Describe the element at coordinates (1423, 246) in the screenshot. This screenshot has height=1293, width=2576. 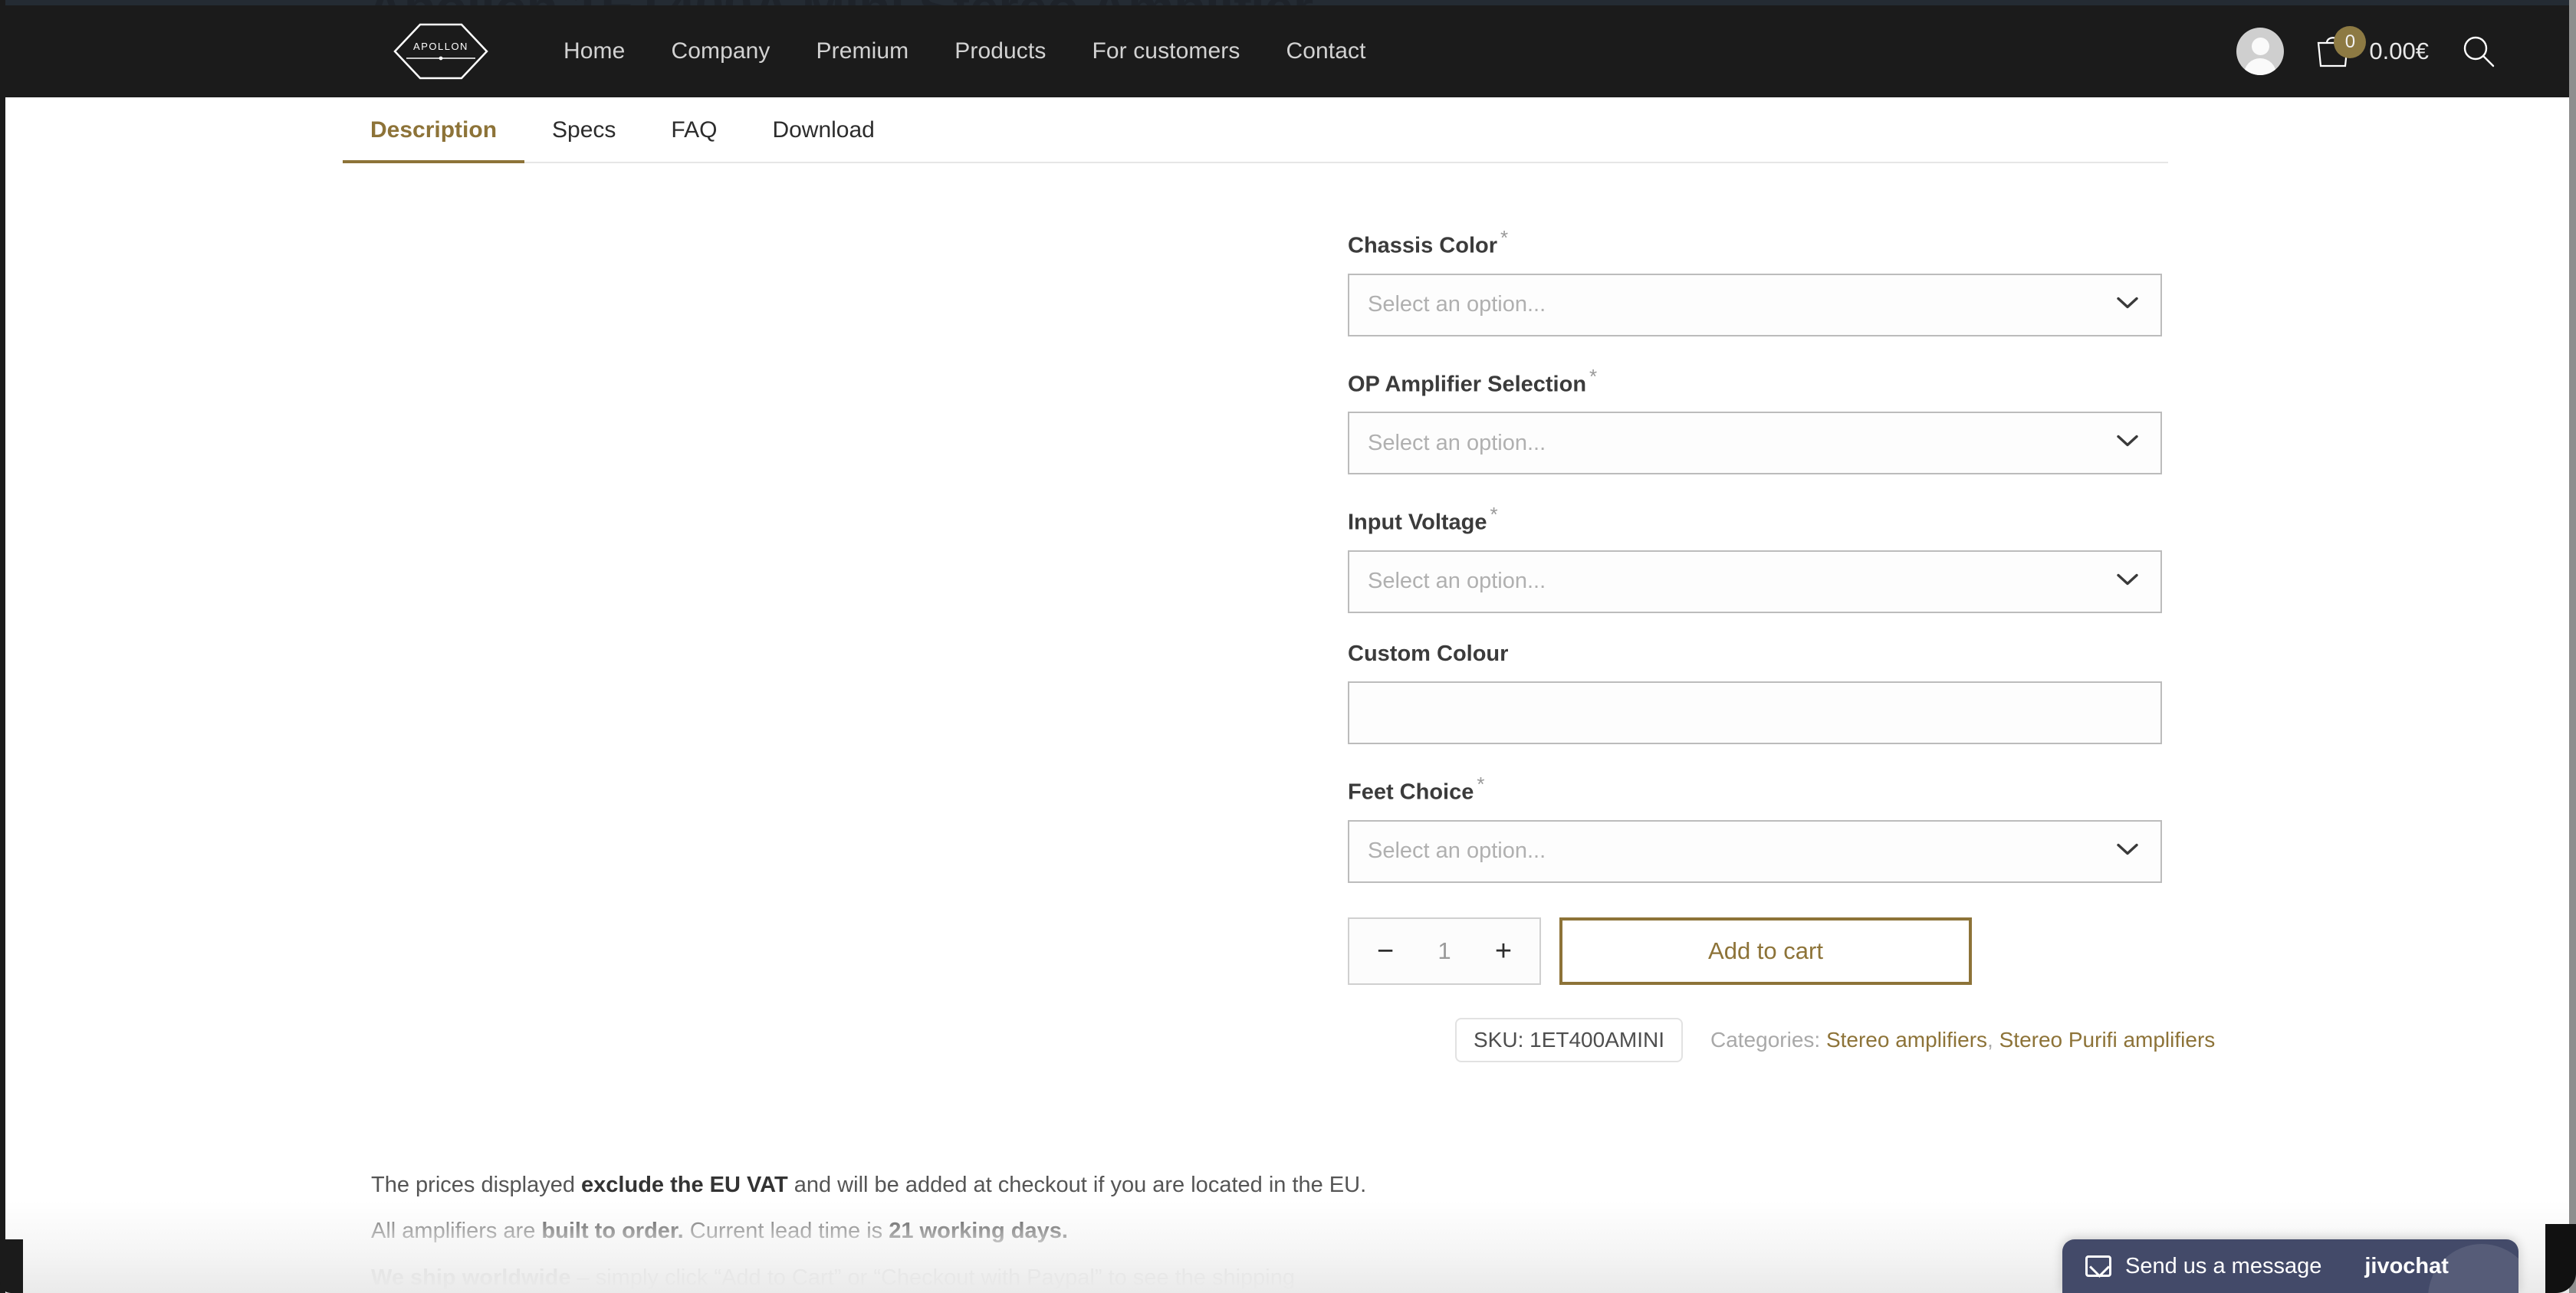
I see `label-text: Chassis Color` at that location.